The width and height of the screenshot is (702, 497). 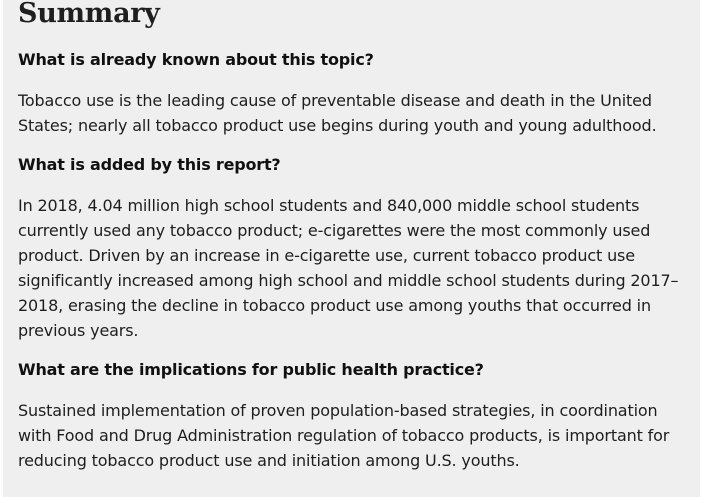 What do you see at coordinates (89, 14) in the screenshot?
I see `summary-title: Summary` at bounding box center [89, 14].